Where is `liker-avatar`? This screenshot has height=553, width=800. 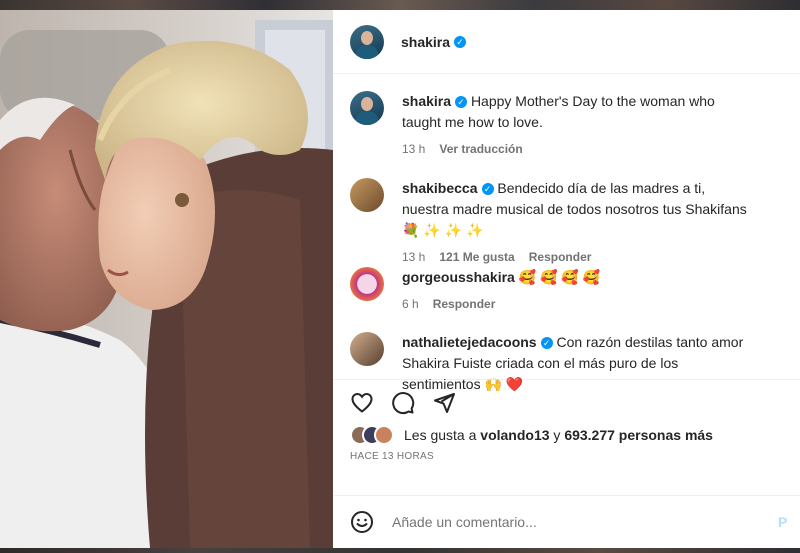
liker-avatar is located at coordinates (384, 435).